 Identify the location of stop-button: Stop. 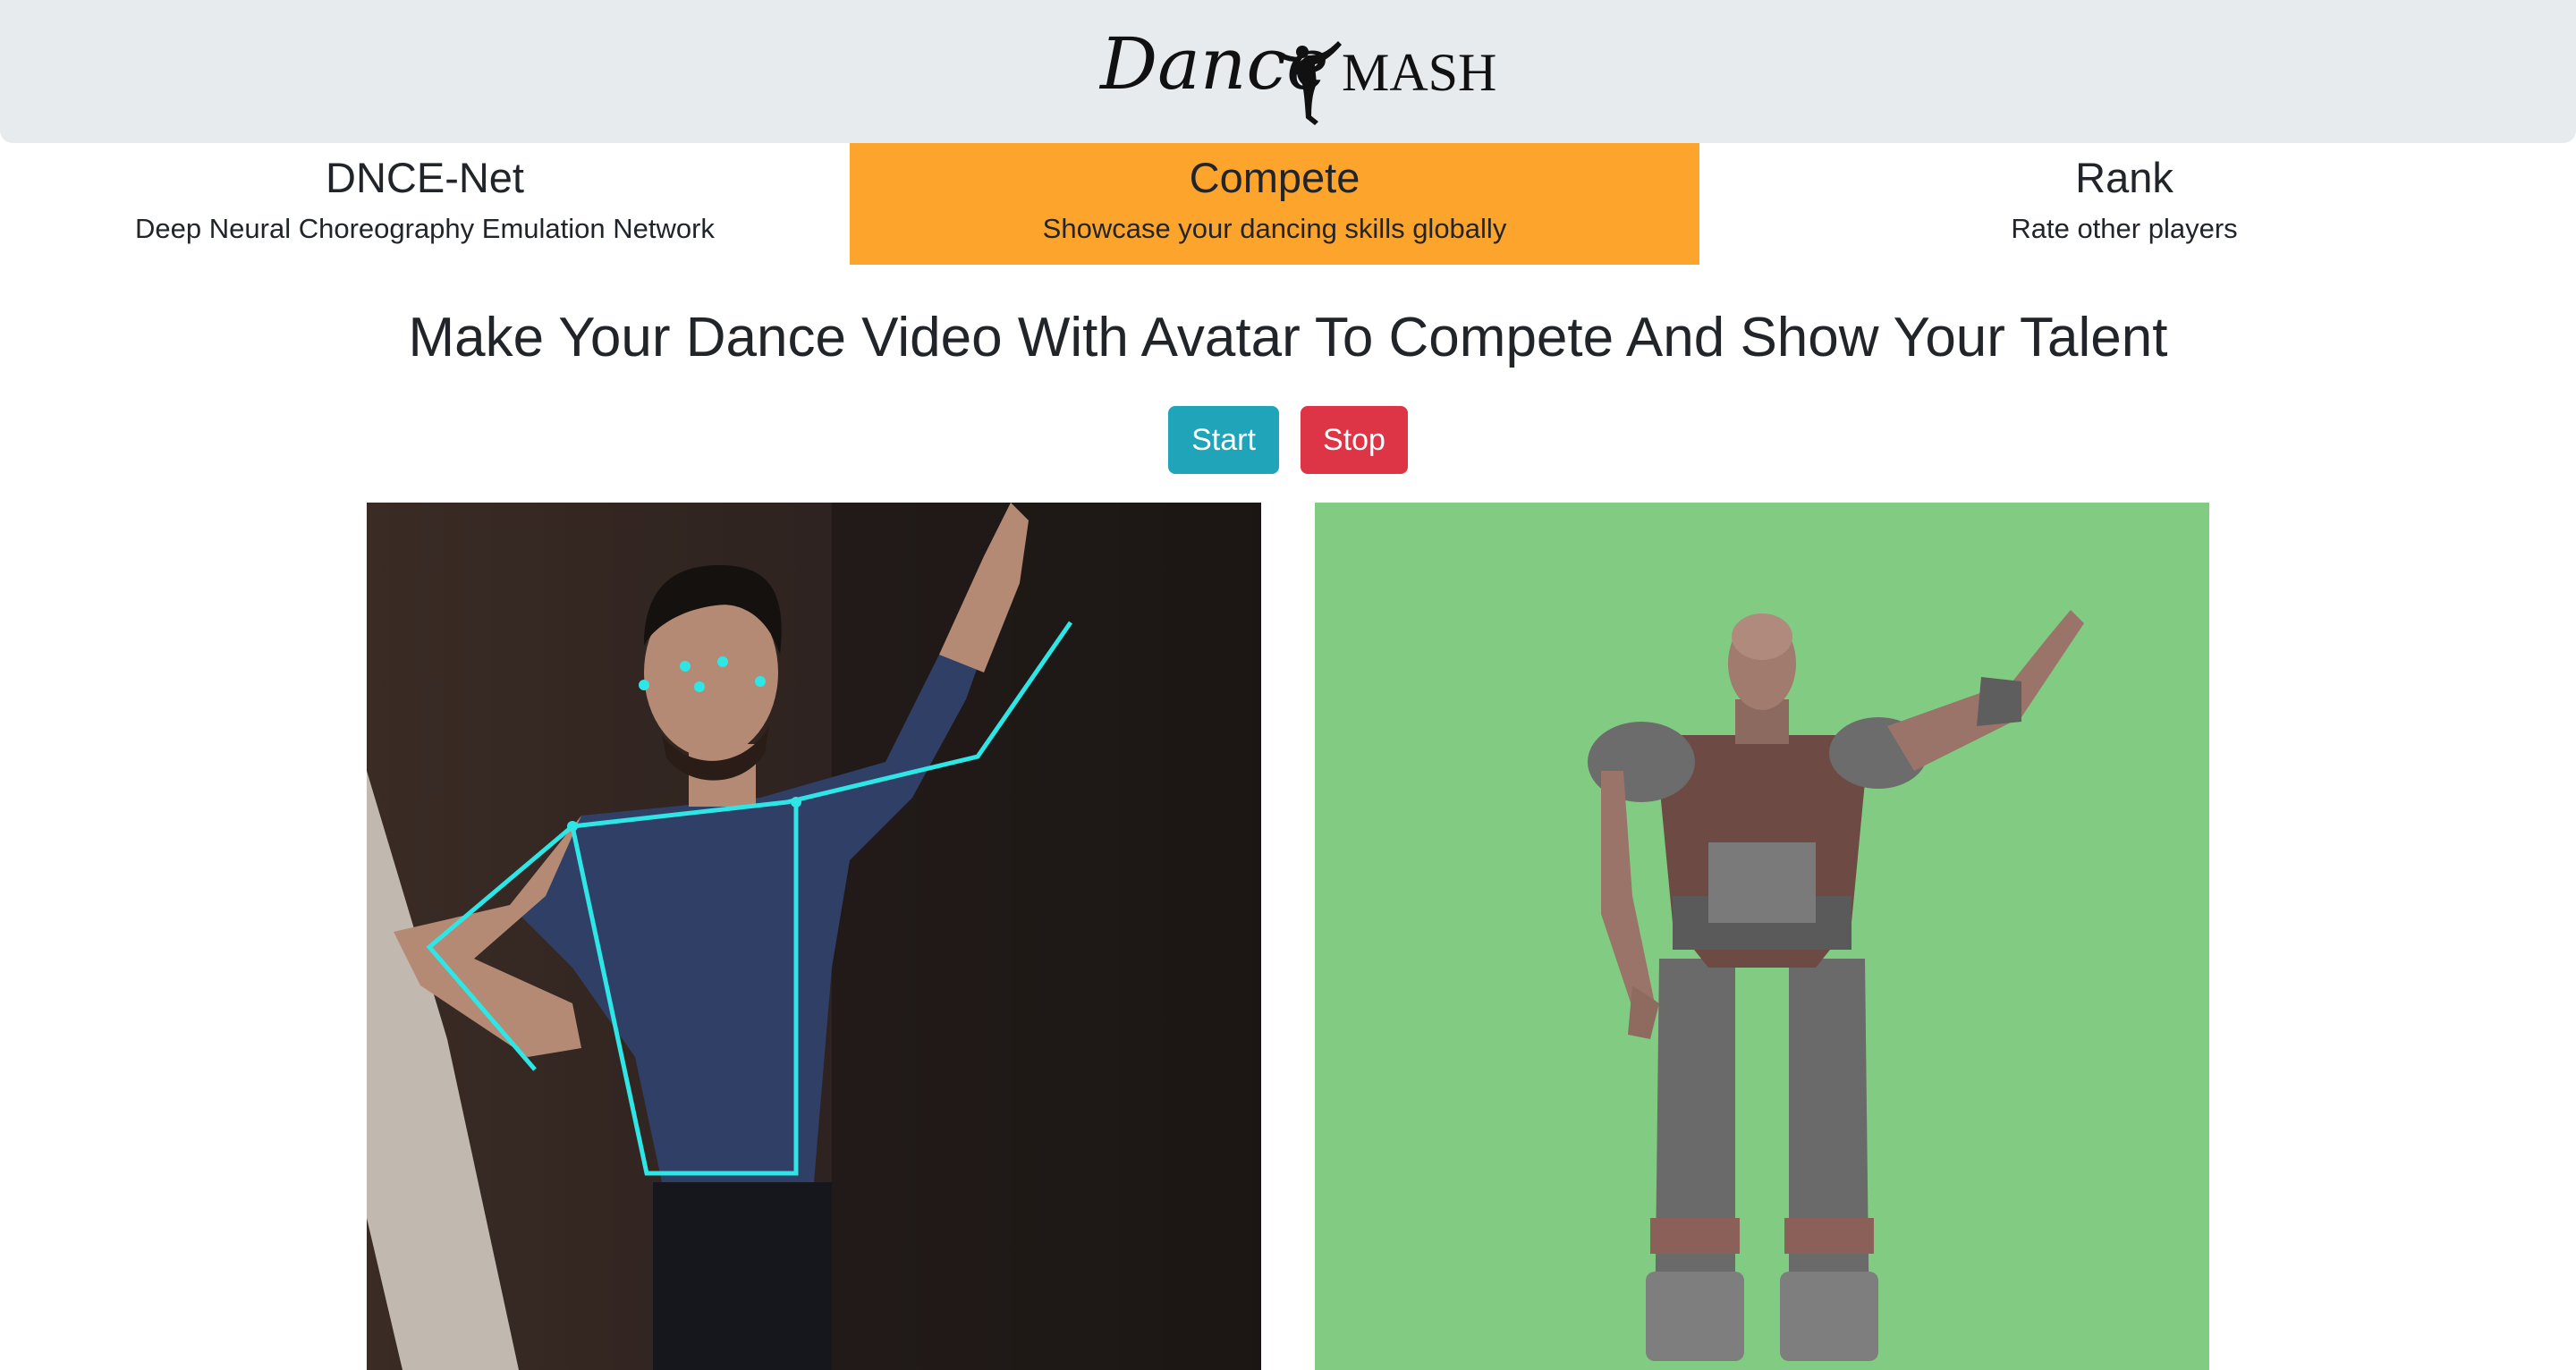
(1354, 440).